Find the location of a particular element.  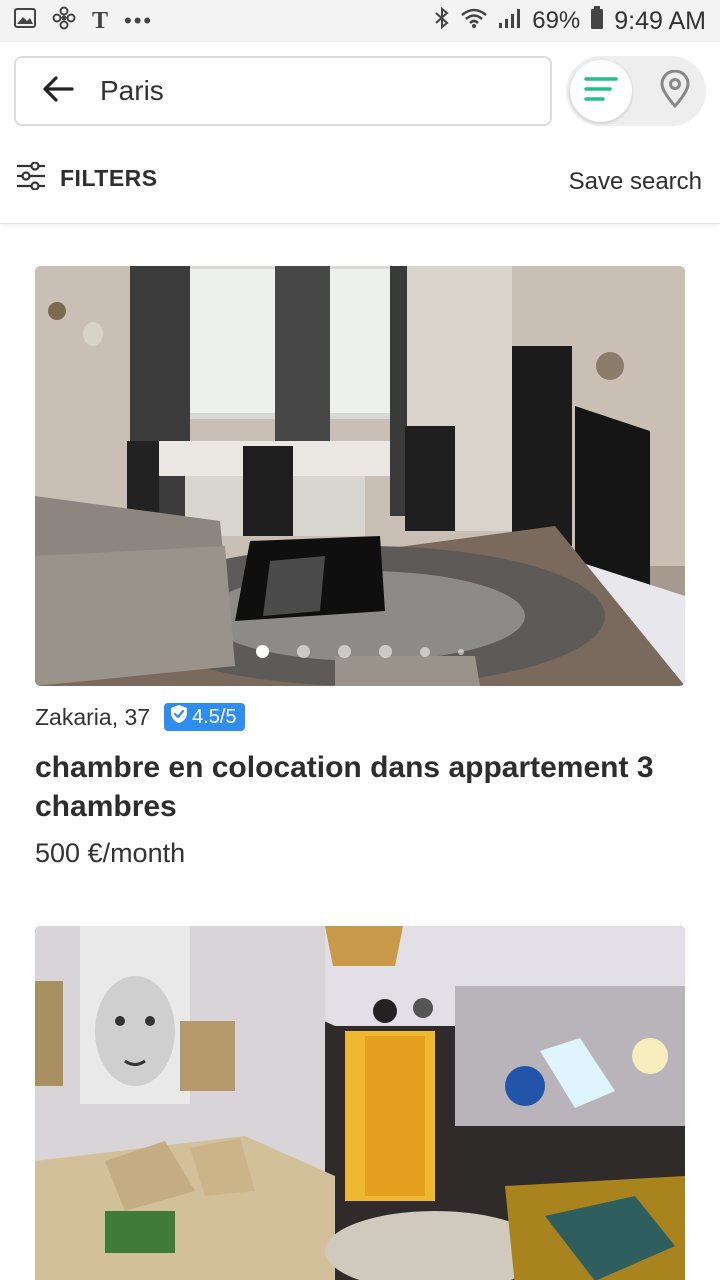

save-search-button: Save search is located at coordinates (635, 182).